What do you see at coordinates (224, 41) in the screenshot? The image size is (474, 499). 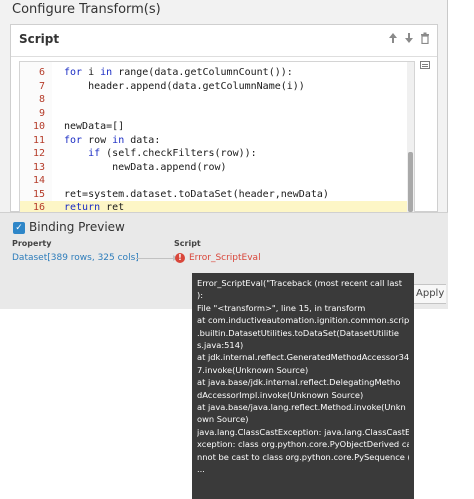 I see `script-panel-header: Script` at bounding box center [224, 41].